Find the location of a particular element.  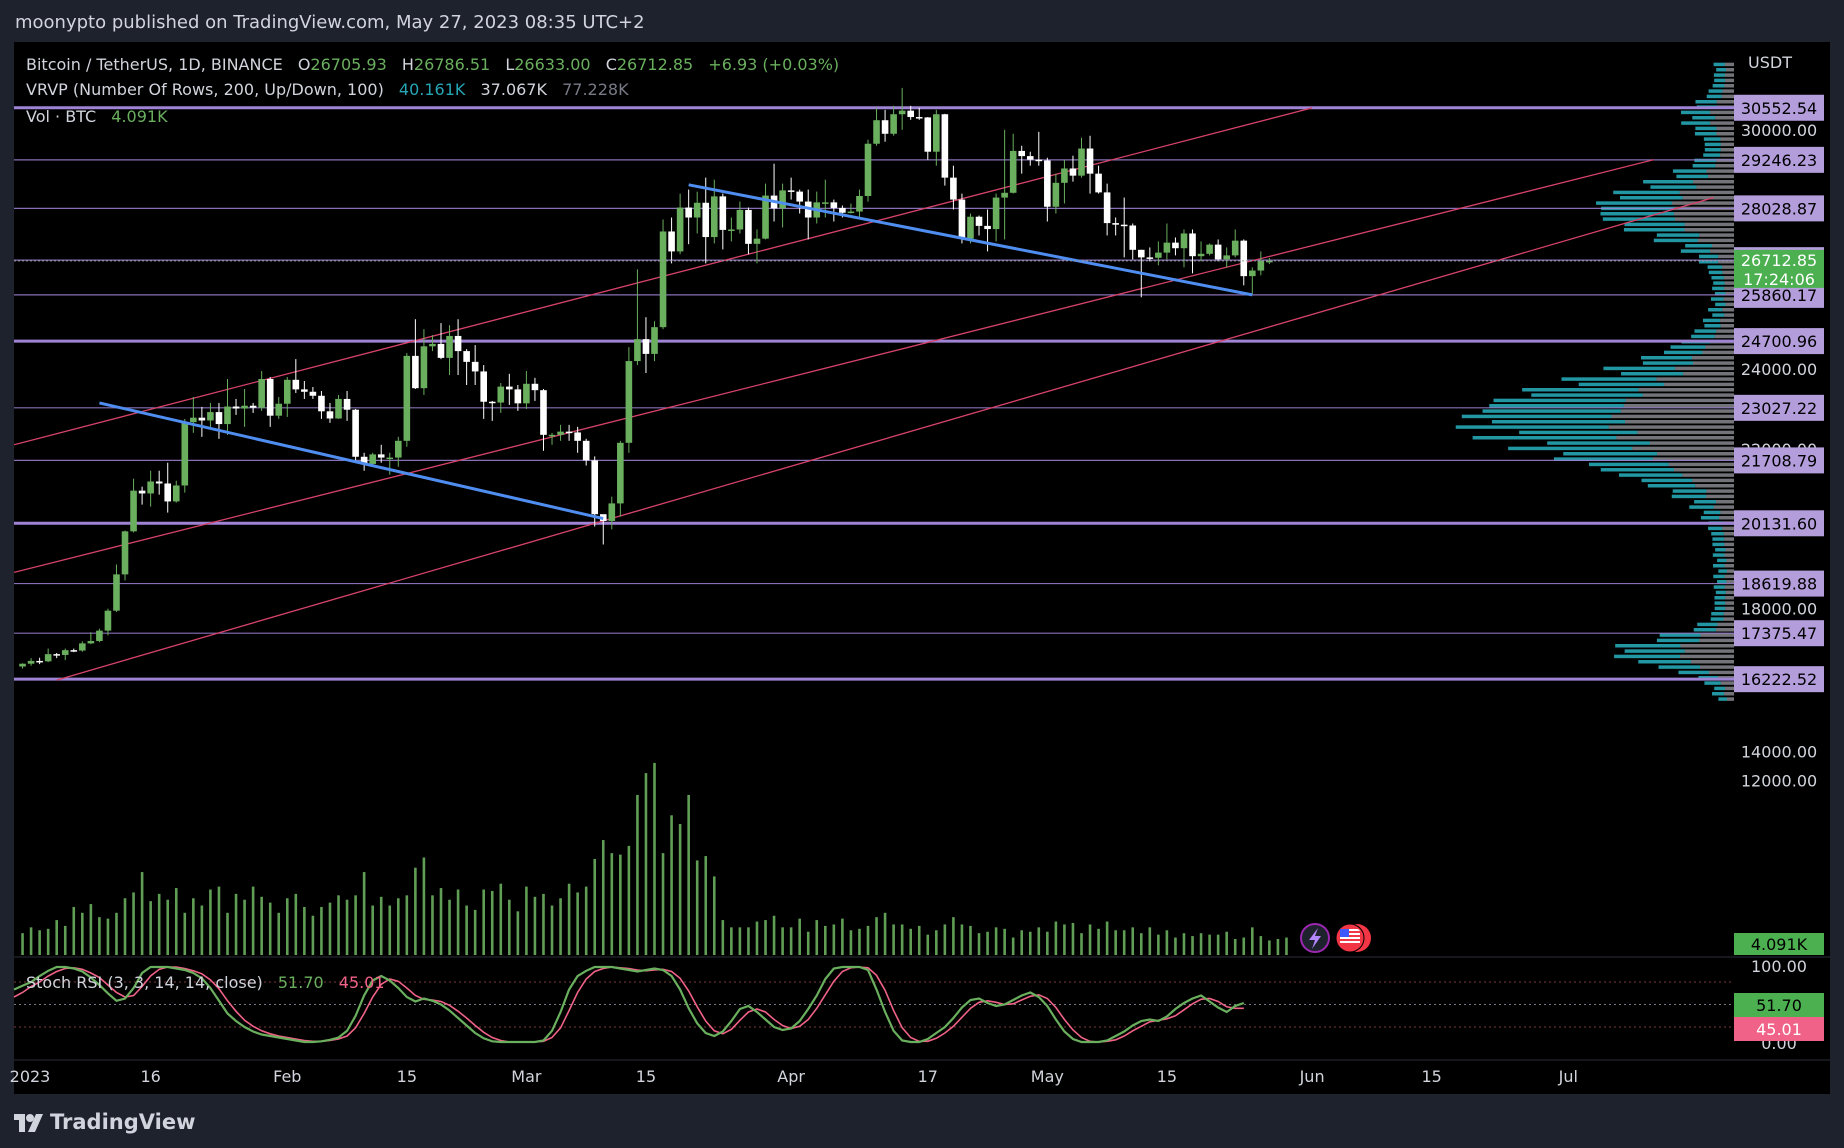

vrvp-profile is located at coordinates (1594, 381).